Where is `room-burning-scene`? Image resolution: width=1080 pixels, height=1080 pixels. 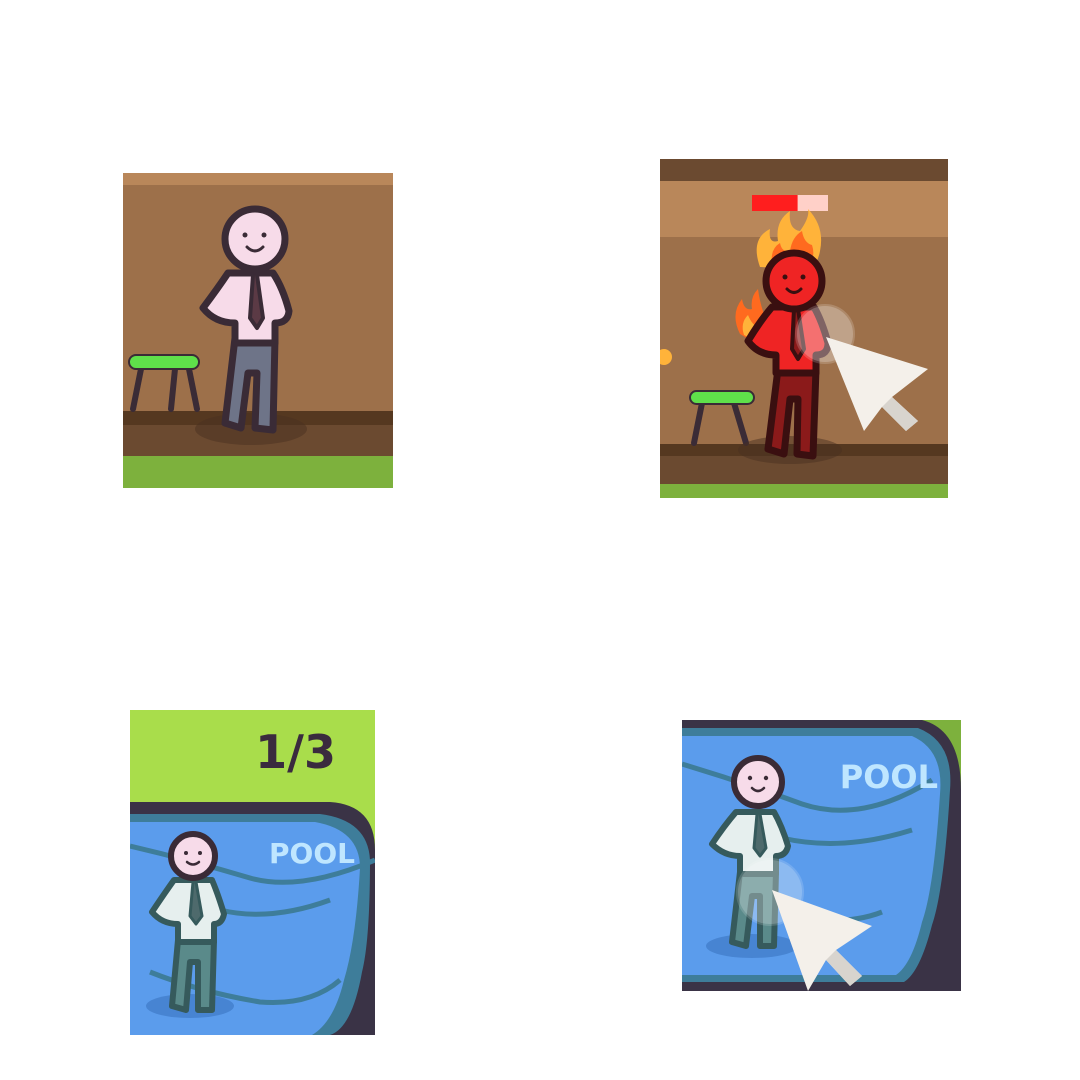
room-burning-scene is located at coordinates (804, 328).